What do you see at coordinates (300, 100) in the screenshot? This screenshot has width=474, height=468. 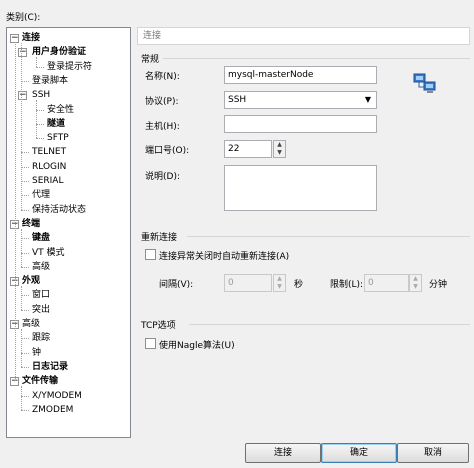 I see `protocol-select: SSH ▼` at bounding box center [300, 100].